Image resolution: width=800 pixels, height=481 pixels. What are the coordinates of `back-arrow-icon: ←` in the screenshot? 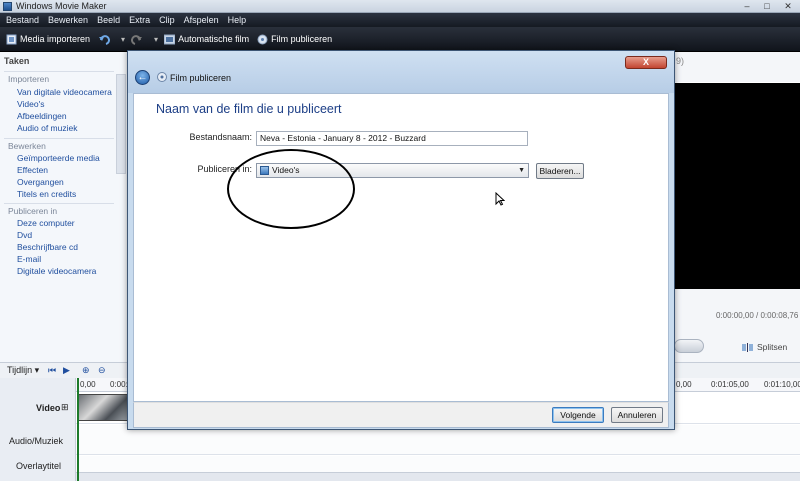 It's located at (142, 77).